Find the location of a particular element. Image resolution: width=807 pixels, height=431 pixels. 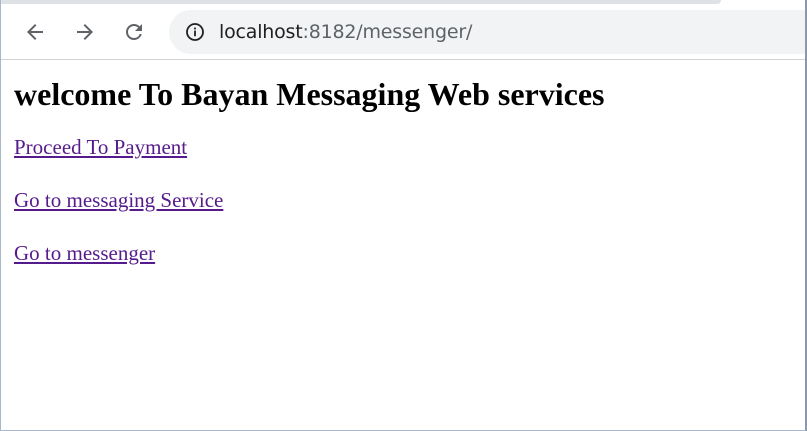

messenger-link: Go to messenger is located at coordinates (84, 253).